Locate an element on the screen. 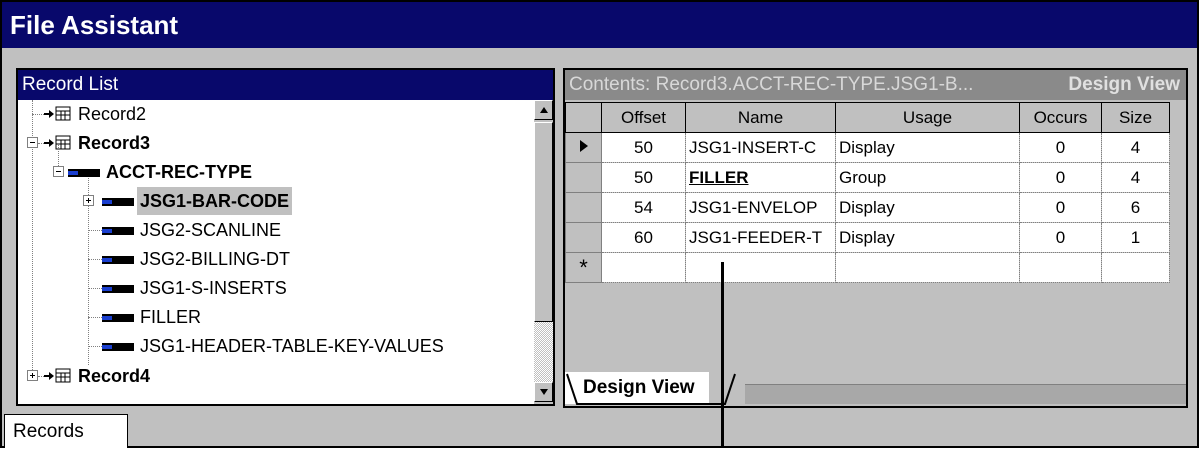 The image size is (1199, 449). column-header-name: Name is located at coordinates (760, 117).